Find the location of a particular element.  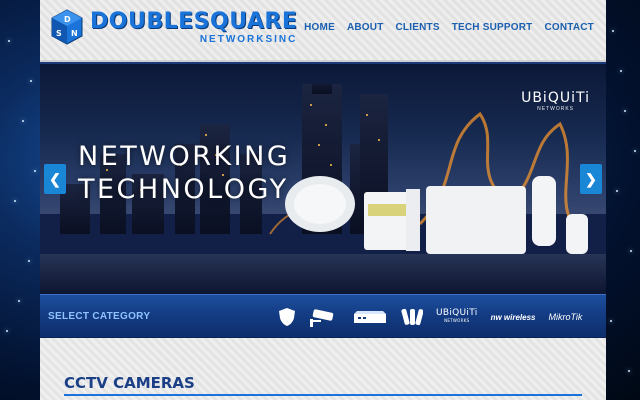

chevron-left-icon: ❮ is located at coordinates (55, 178).